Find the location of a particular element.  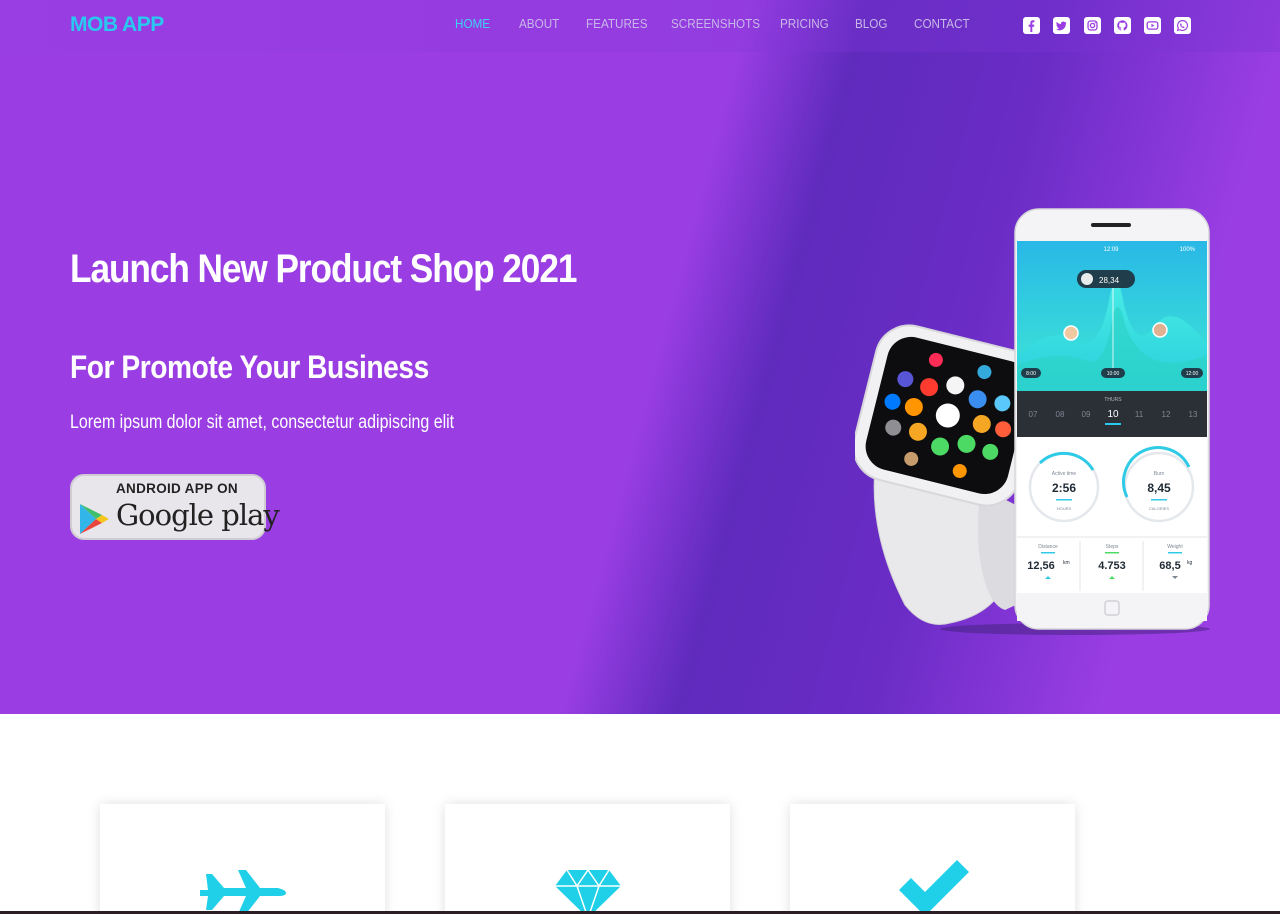

phone-axis-start: 8:00 is located at coordinates (1031, 374).